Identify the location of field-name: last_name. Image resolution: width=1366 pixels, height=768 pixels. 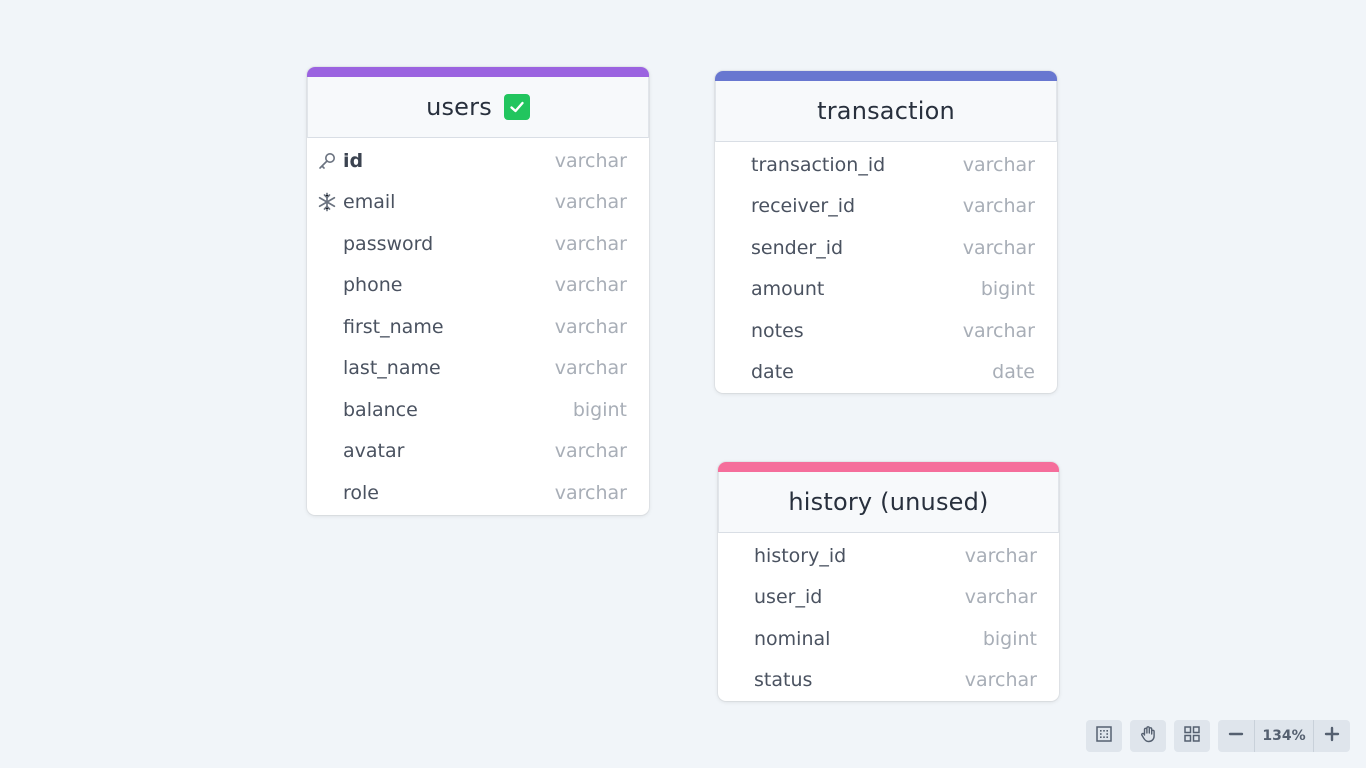
(392, 368).